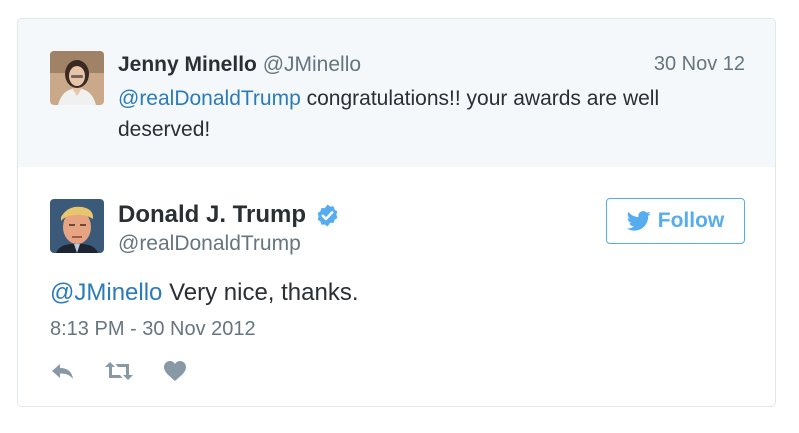 This screenshot has width=799, height=433. Describe the element at coordinates (119, 371) in the screenshot. I see `retweet-icon` at that location.